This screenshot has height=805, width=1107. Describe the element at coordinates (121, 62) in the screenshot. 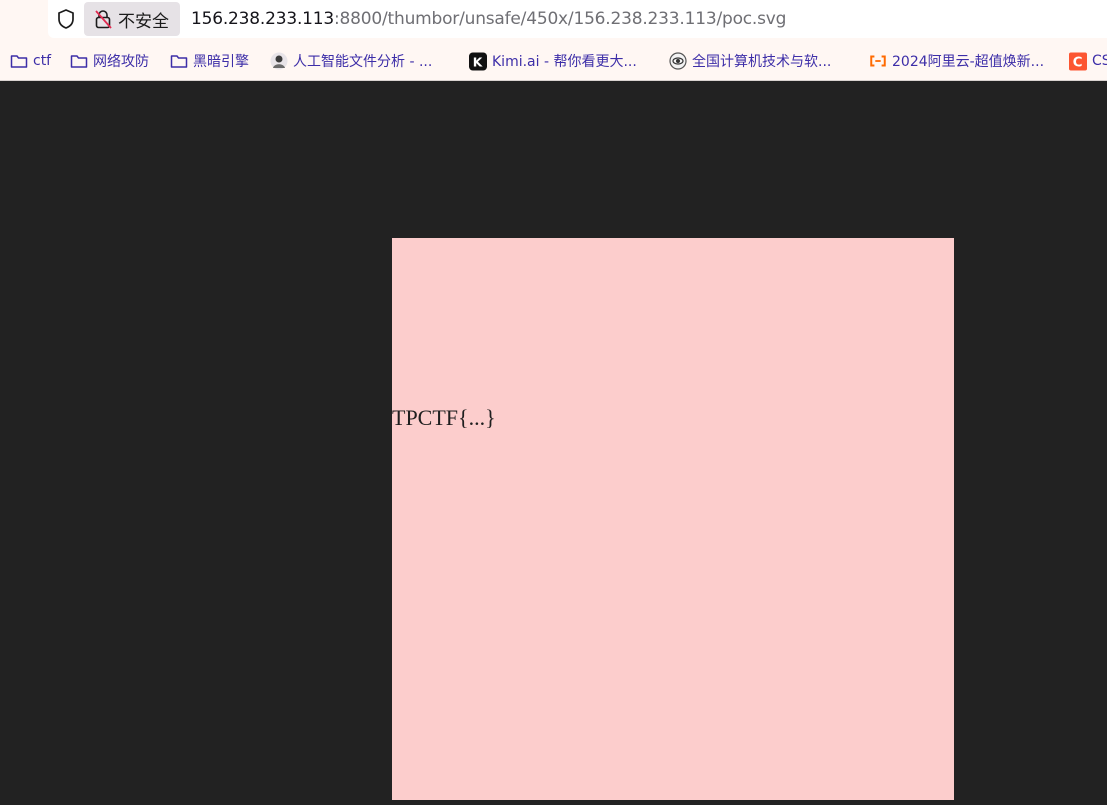

I see `bookmark-label: 网络攻防` at that location.